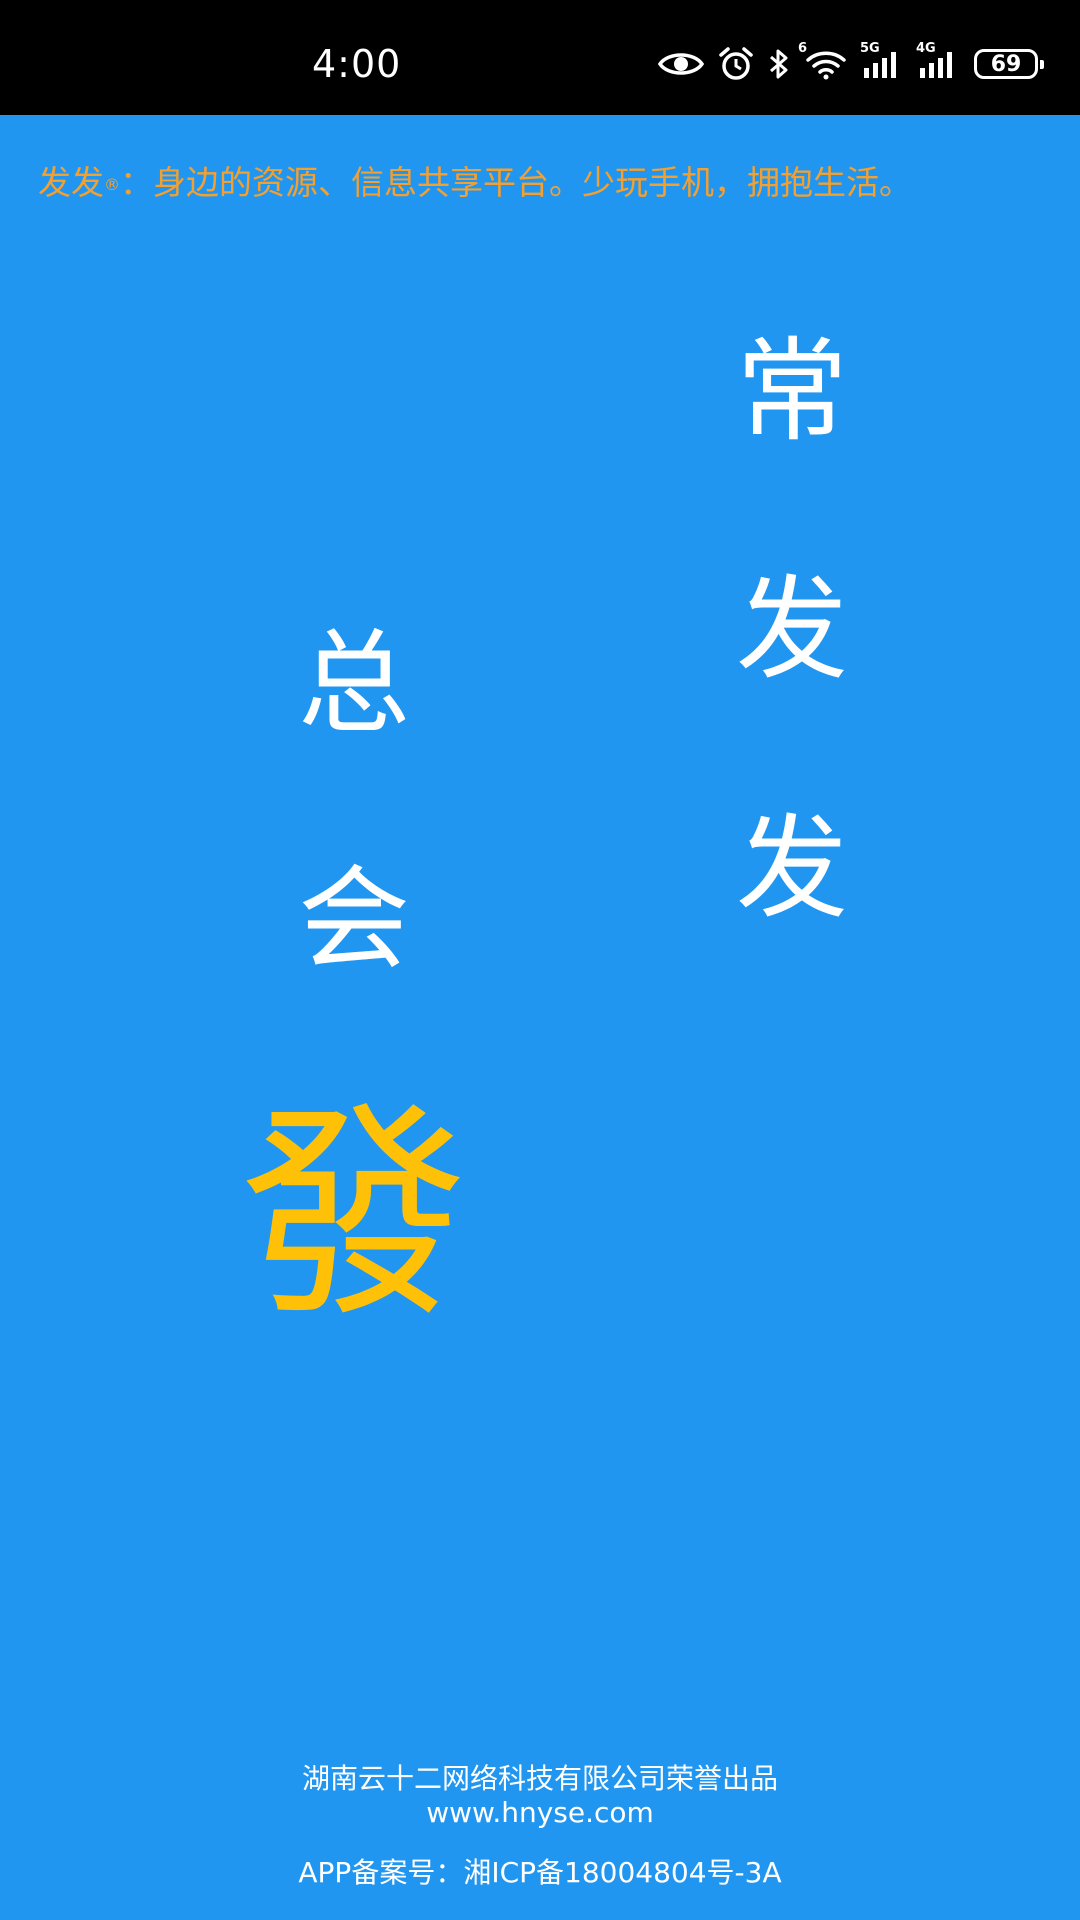 This screenshot has height=1920, width=1080. I want to click on bluetooth-icon, so click(779, 64).